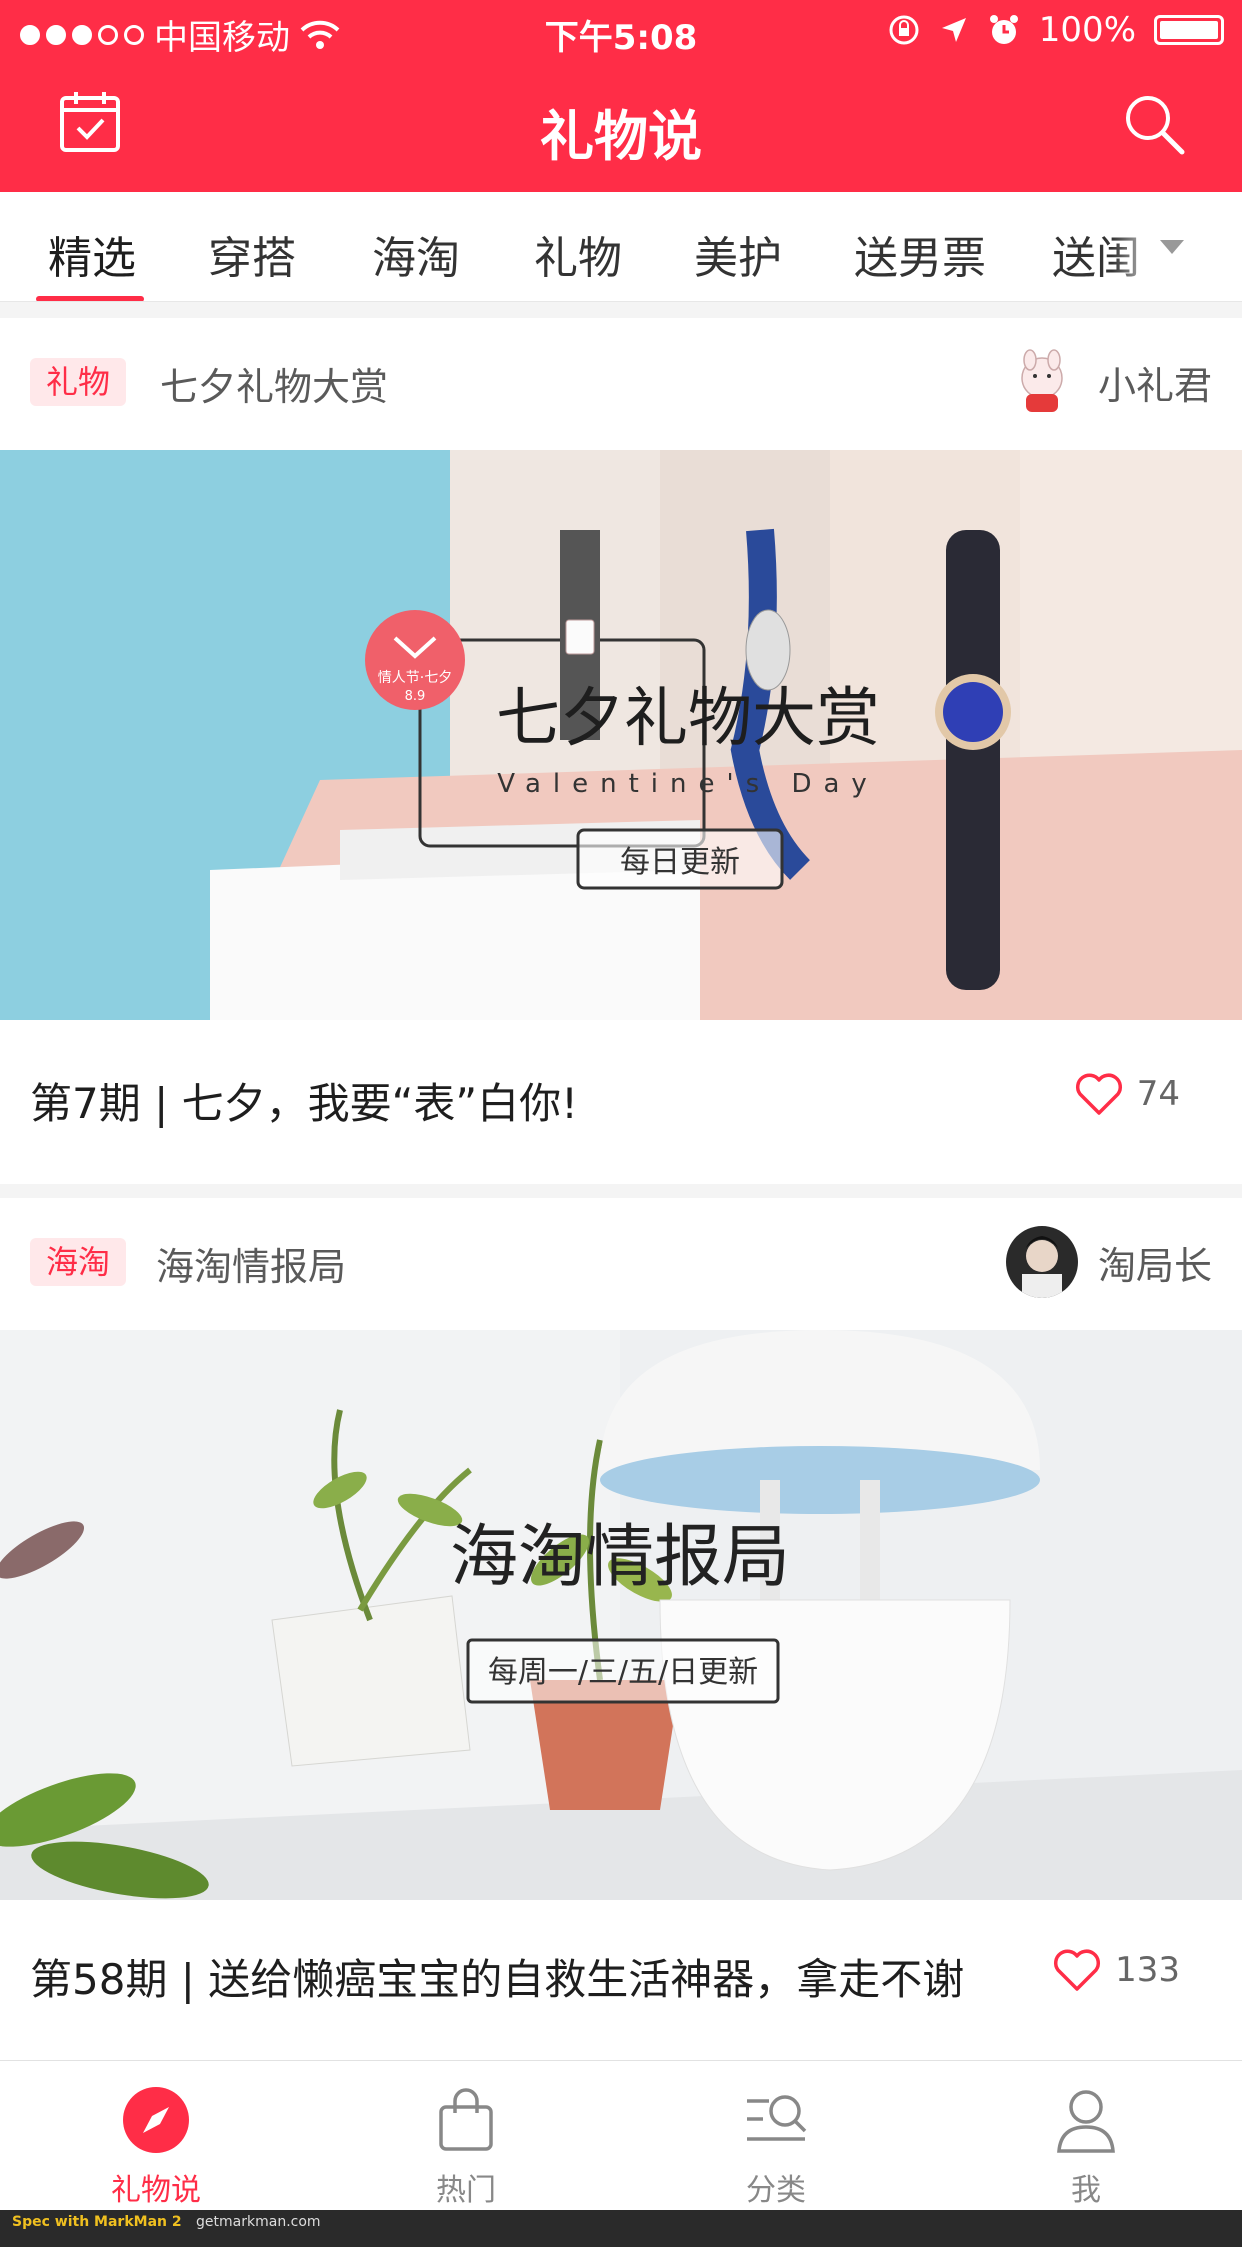  What do you see at coordinates (578, 254) in the screenshot?
I see `tab-liwu: 礼物` at bounding box center [578, 254].